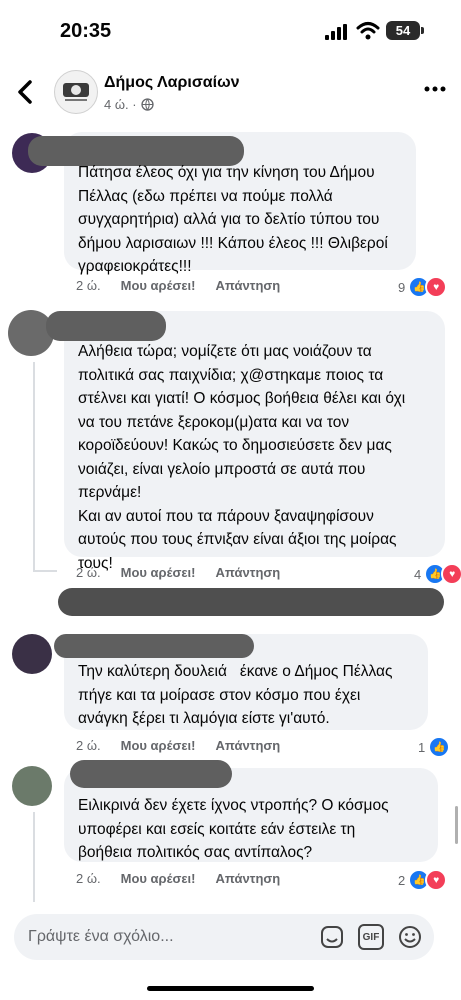 The image size is (461, 1000). I want to click on back-arrow-icon, so click(26, 92).